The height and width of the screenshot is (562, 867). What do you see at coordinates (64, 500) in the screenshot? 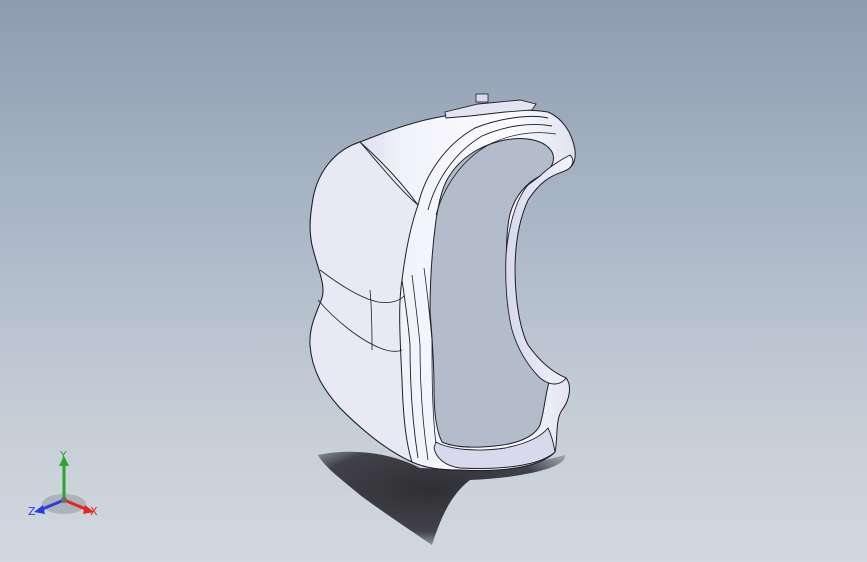
I see `triad-origin` at bounding box center [64, 500].